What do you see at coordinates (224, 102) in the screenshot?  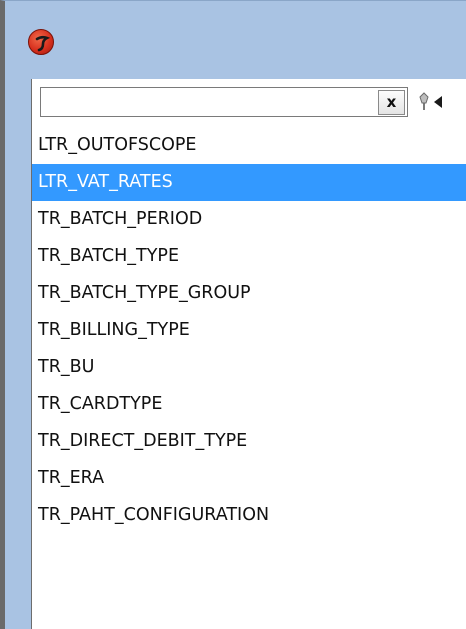 I see `search-input` at bounding box center [224, 102].